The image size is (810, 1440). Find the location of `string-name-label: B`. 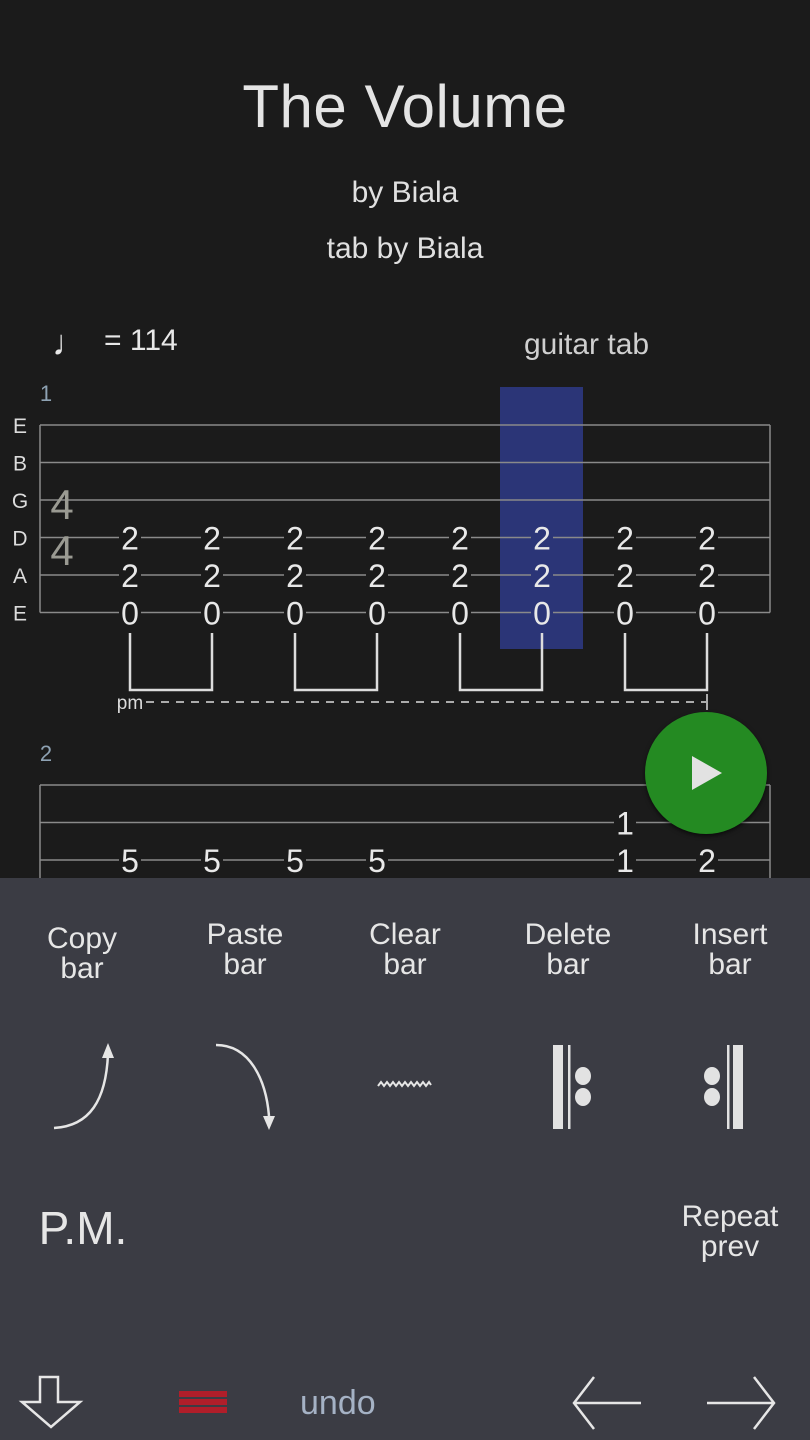

string-name-label: B is located at coordinates (20, 464).